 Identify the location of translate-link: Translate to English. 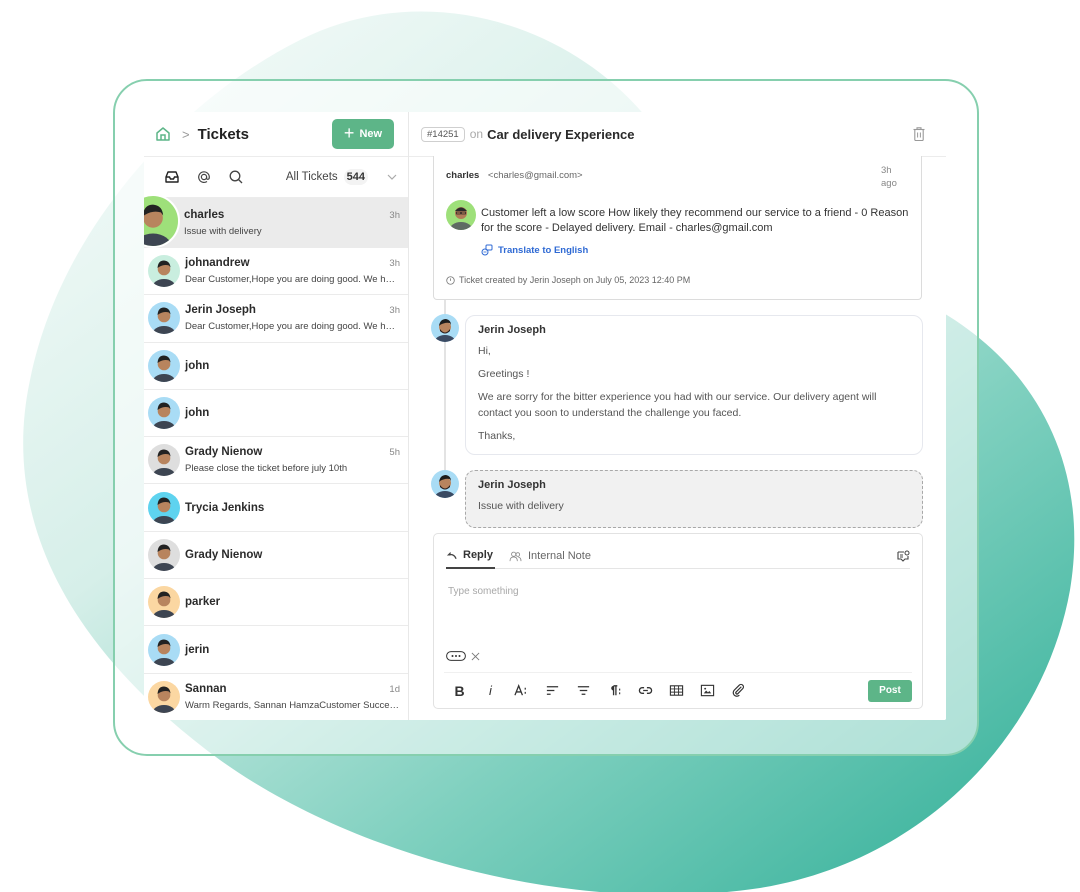
(534, 250).